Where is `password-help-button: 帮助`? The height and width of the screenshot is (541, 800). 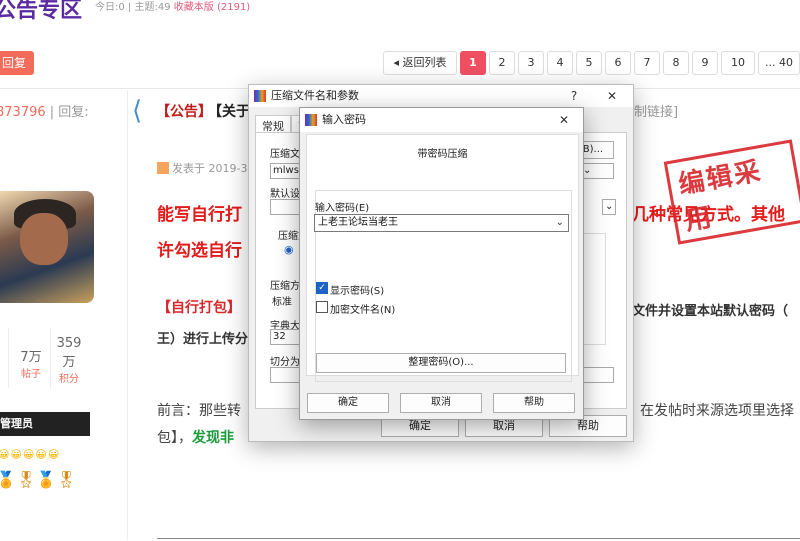 password-help-button: 帮助 is located at coordinates (534, 403).